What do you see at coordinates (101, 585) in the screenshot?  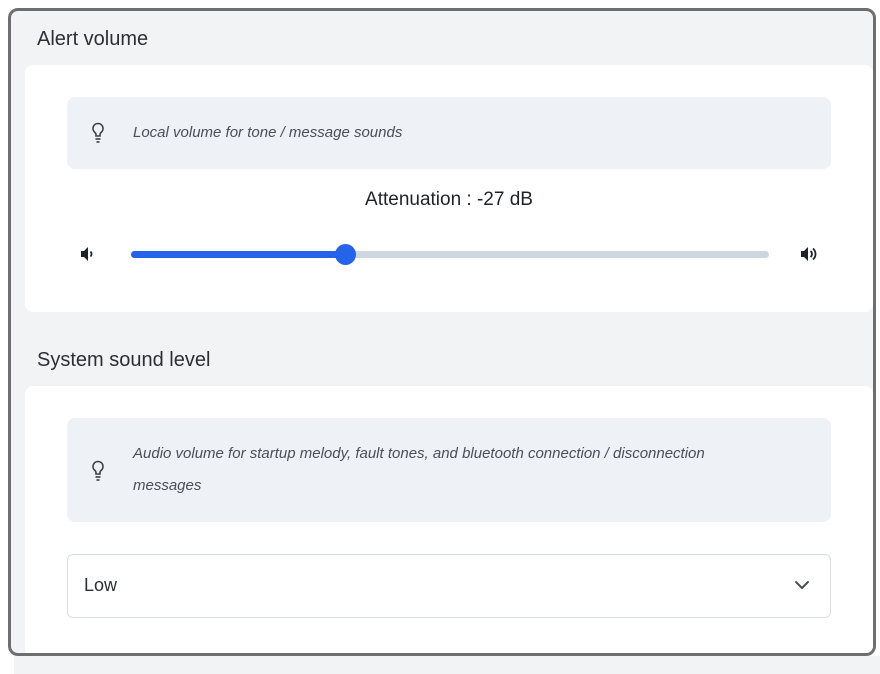 I see `select-value: Low` at bounding box center [101, 585].